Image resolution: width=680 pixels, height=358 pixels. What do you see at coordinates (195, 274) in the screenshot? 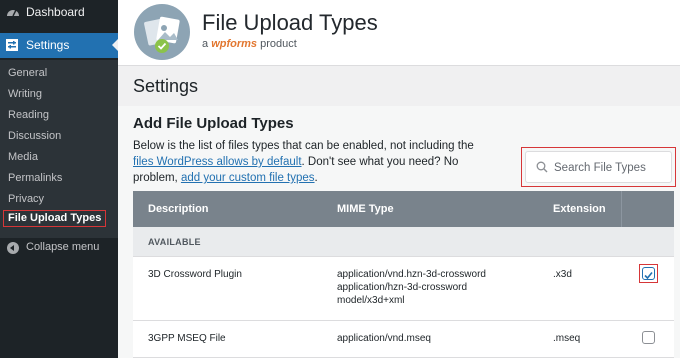
I see `cell-description: 3D Crossword Plugin` at bounding box center [195, 274].